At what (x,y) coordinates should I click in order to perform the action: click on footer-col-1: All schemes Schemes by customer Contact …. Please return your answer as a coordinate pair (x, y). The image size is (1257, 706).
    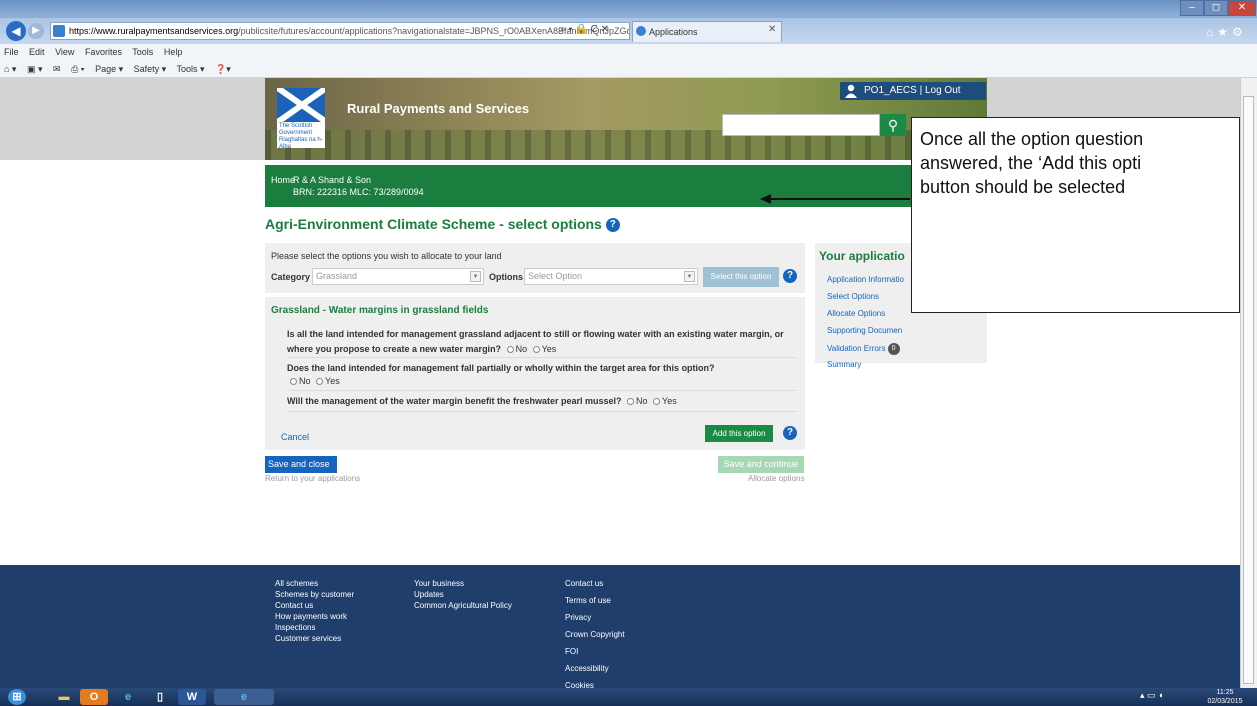
    Looking at the image, I should click on (314, 611).